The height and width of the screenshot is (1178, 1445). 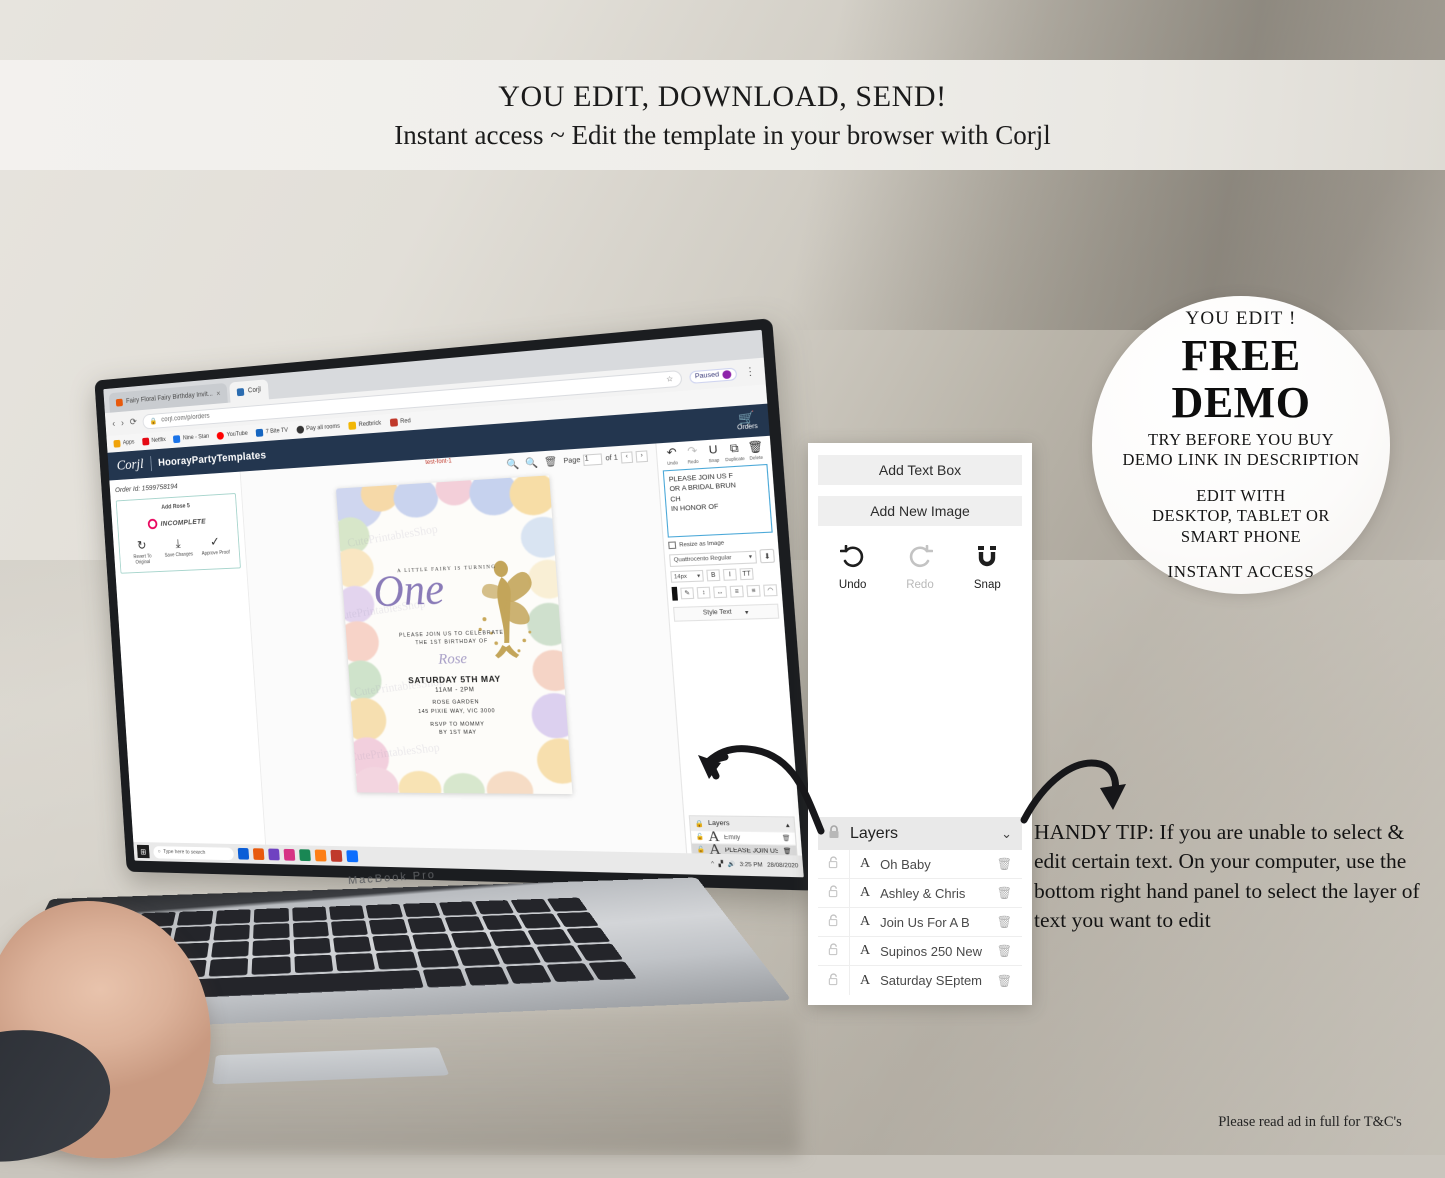 I want to click on undo-button: Undo, so click(x=852, y=567).